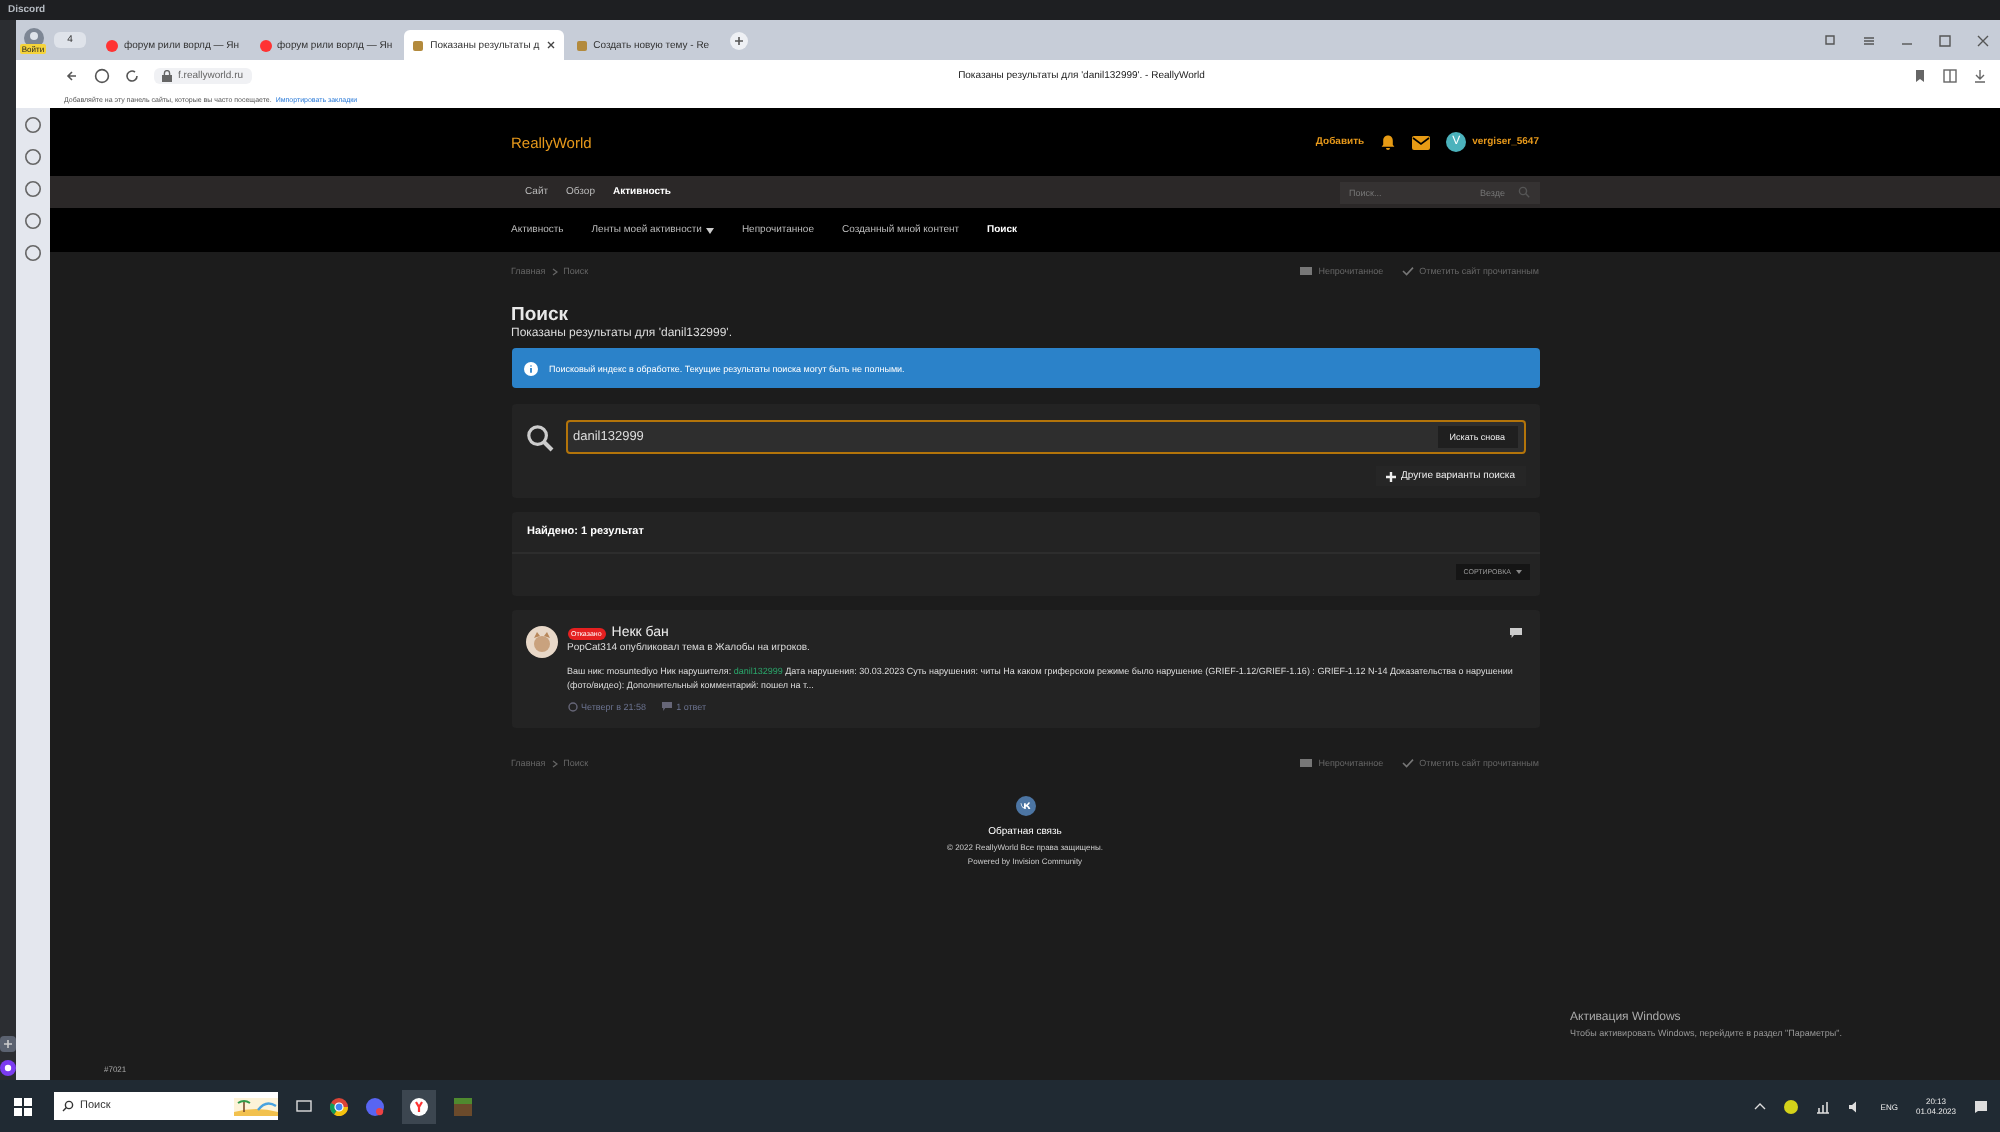 The height and width of the screenshot is (1132, 2000). What do you see at coordinates (375, 1106) in the screenshot?
I see `chat-app-icon` at bounding box center [375, 1106].